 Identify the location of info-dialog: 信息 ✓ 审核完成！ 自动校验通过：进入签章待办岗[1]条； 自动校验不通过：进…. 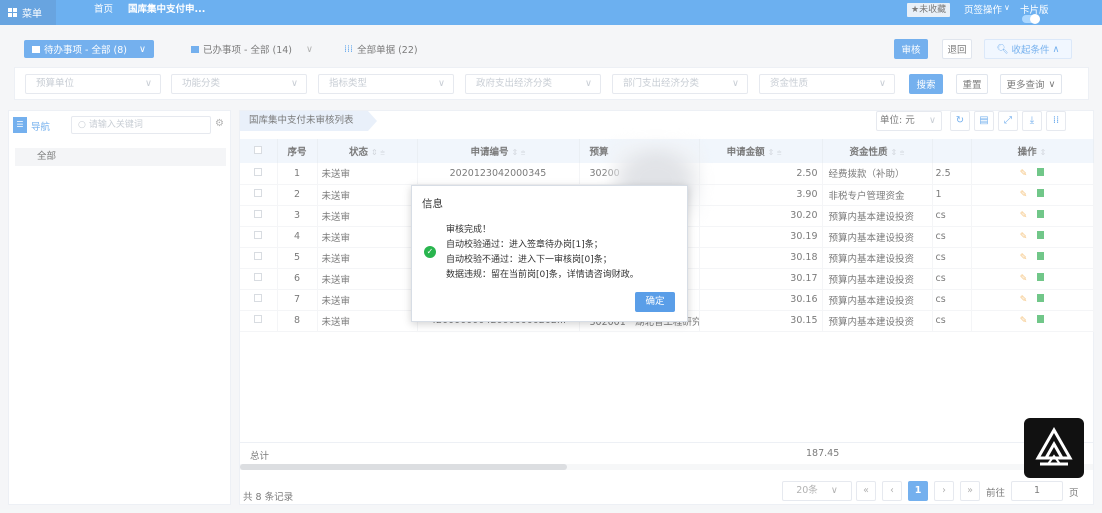
(549, 253).